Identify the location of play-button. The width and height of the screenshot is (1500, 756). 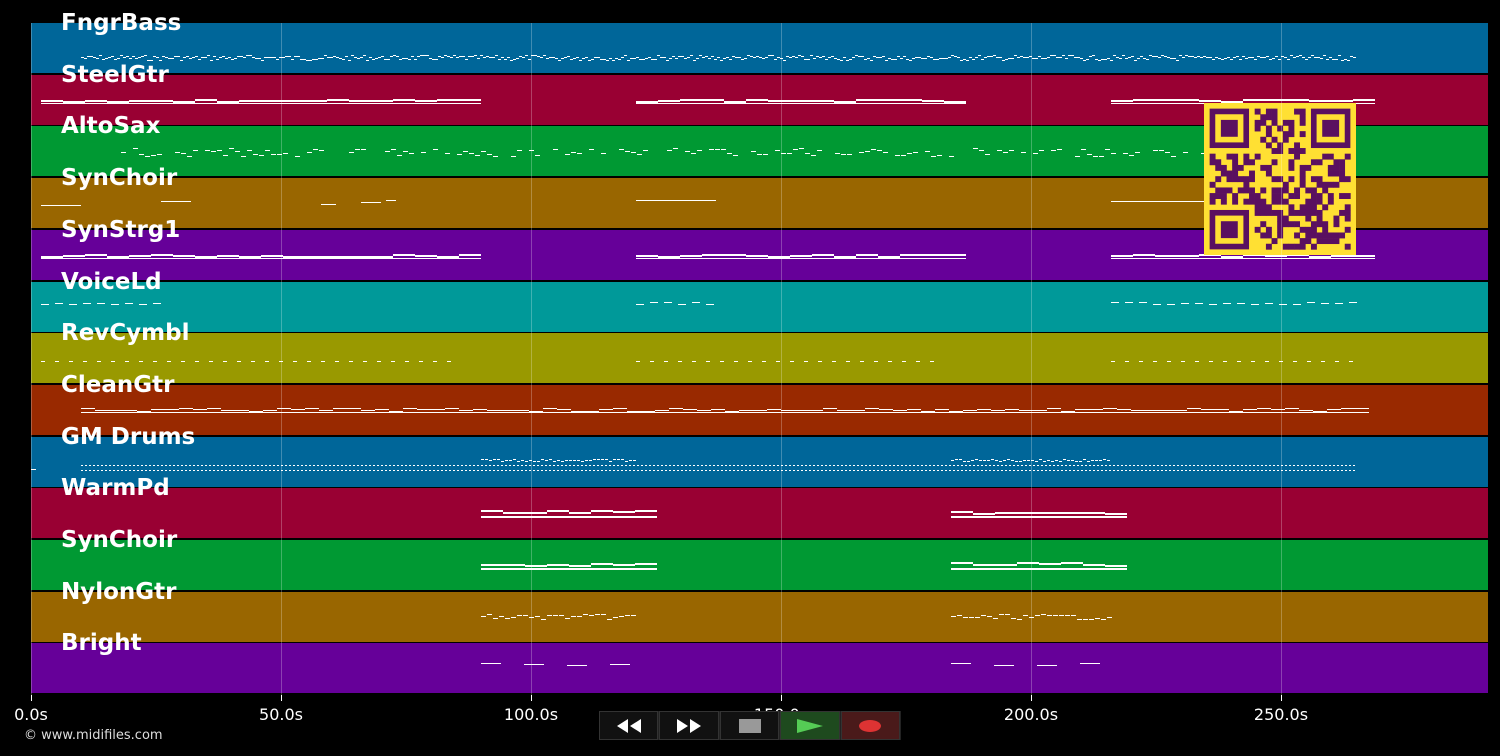
(810, 725).